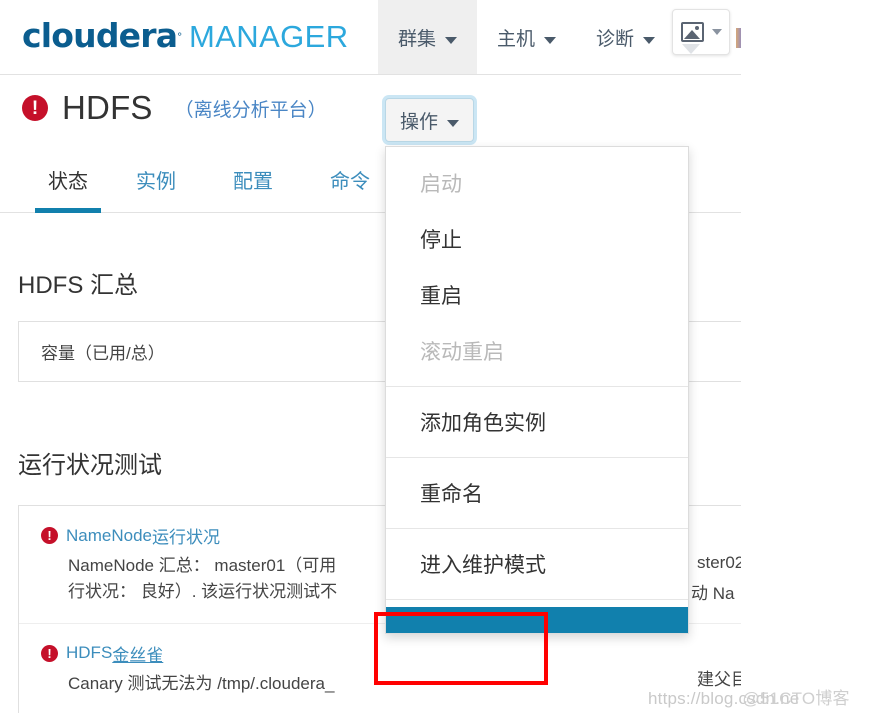 The image size is (893, 713). Describe the element at coordinates (251, 108) in the screenshot. I see `cluster-name-link: （离线分析平台）` at that location.